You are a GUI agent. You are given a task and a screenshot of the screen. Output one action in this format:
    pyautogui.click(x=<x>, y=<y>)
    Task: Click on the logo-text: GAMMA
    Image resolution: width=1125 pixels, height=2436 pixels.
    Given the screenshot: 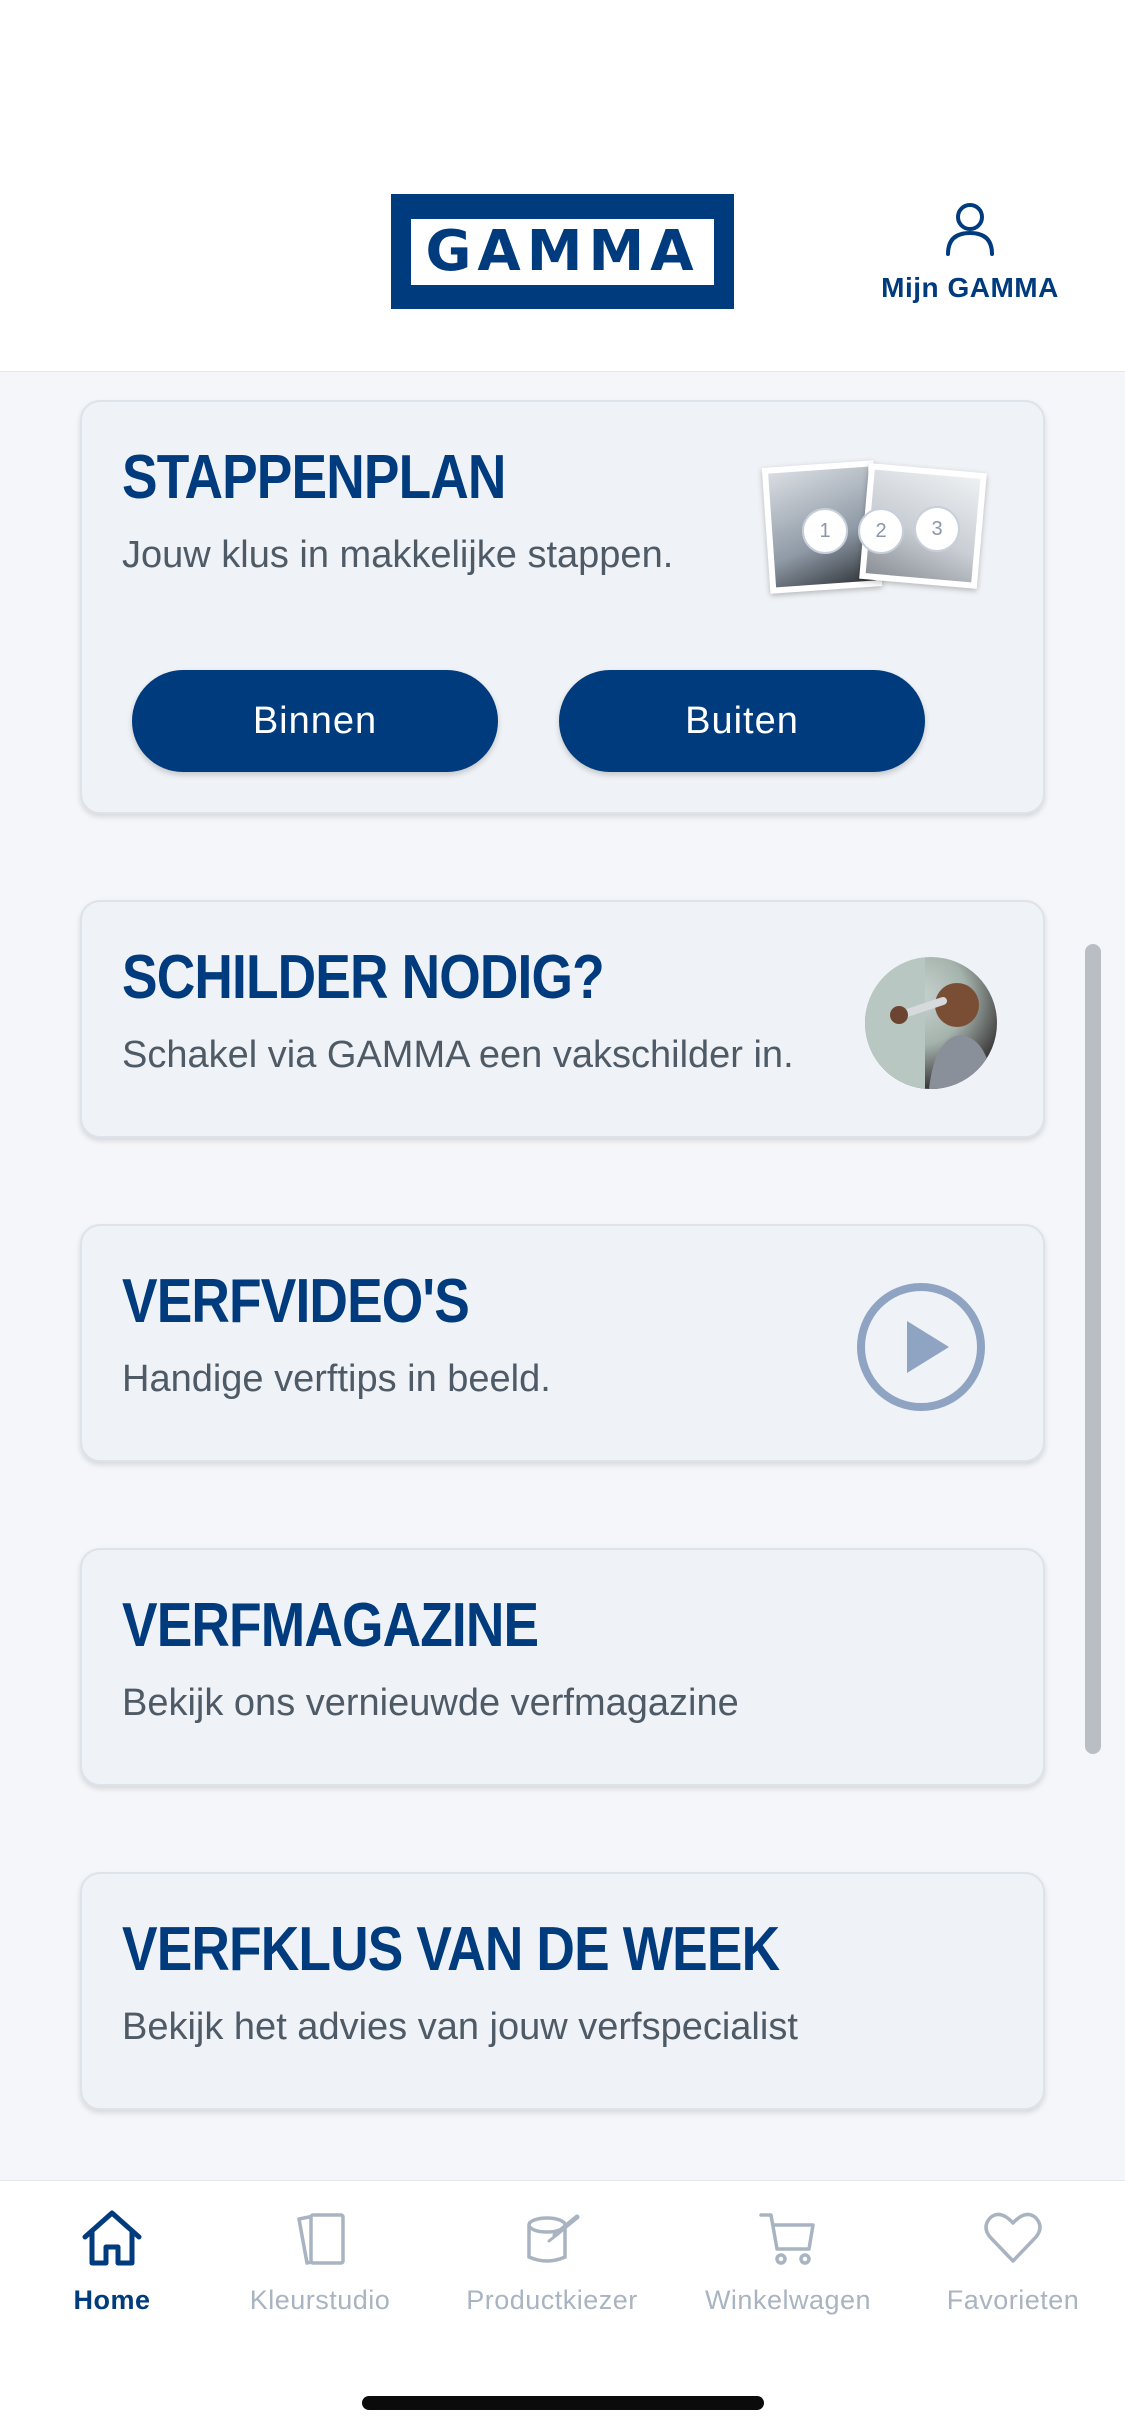 What is the action you would take?
    pyautogui.click(x=562, y=251)
    